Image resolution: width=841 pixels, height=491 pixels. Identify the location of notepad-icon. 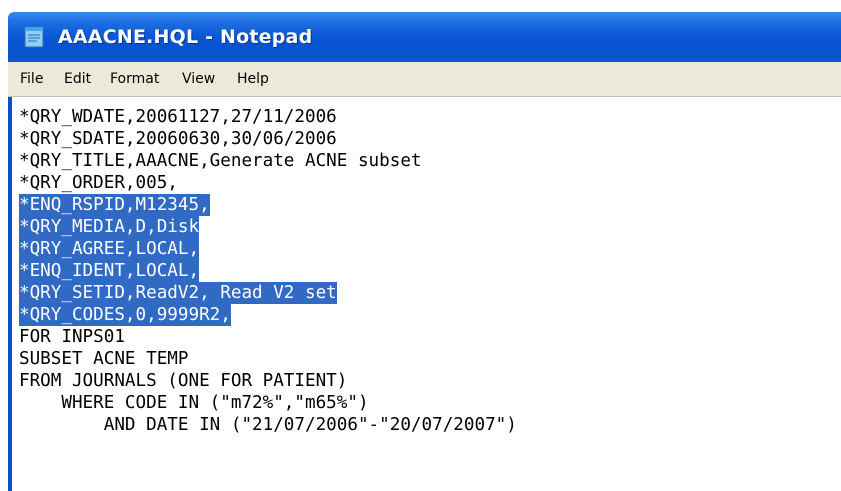
(34, 37).